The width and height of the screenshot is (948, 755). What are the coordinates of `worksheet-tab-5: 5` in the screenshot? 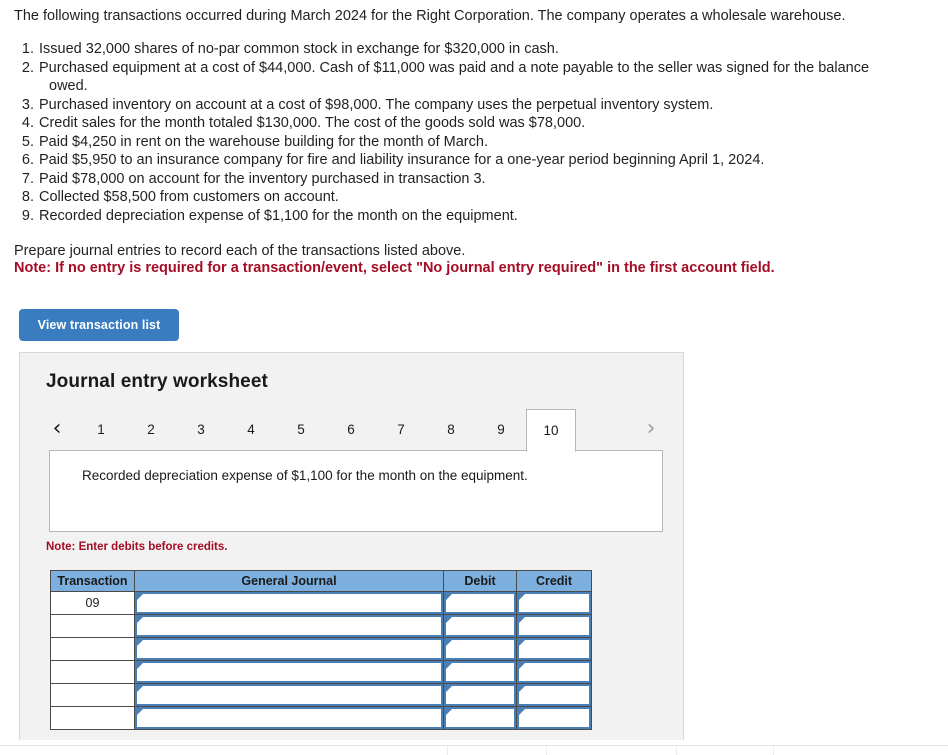 It's located at (301, 430).